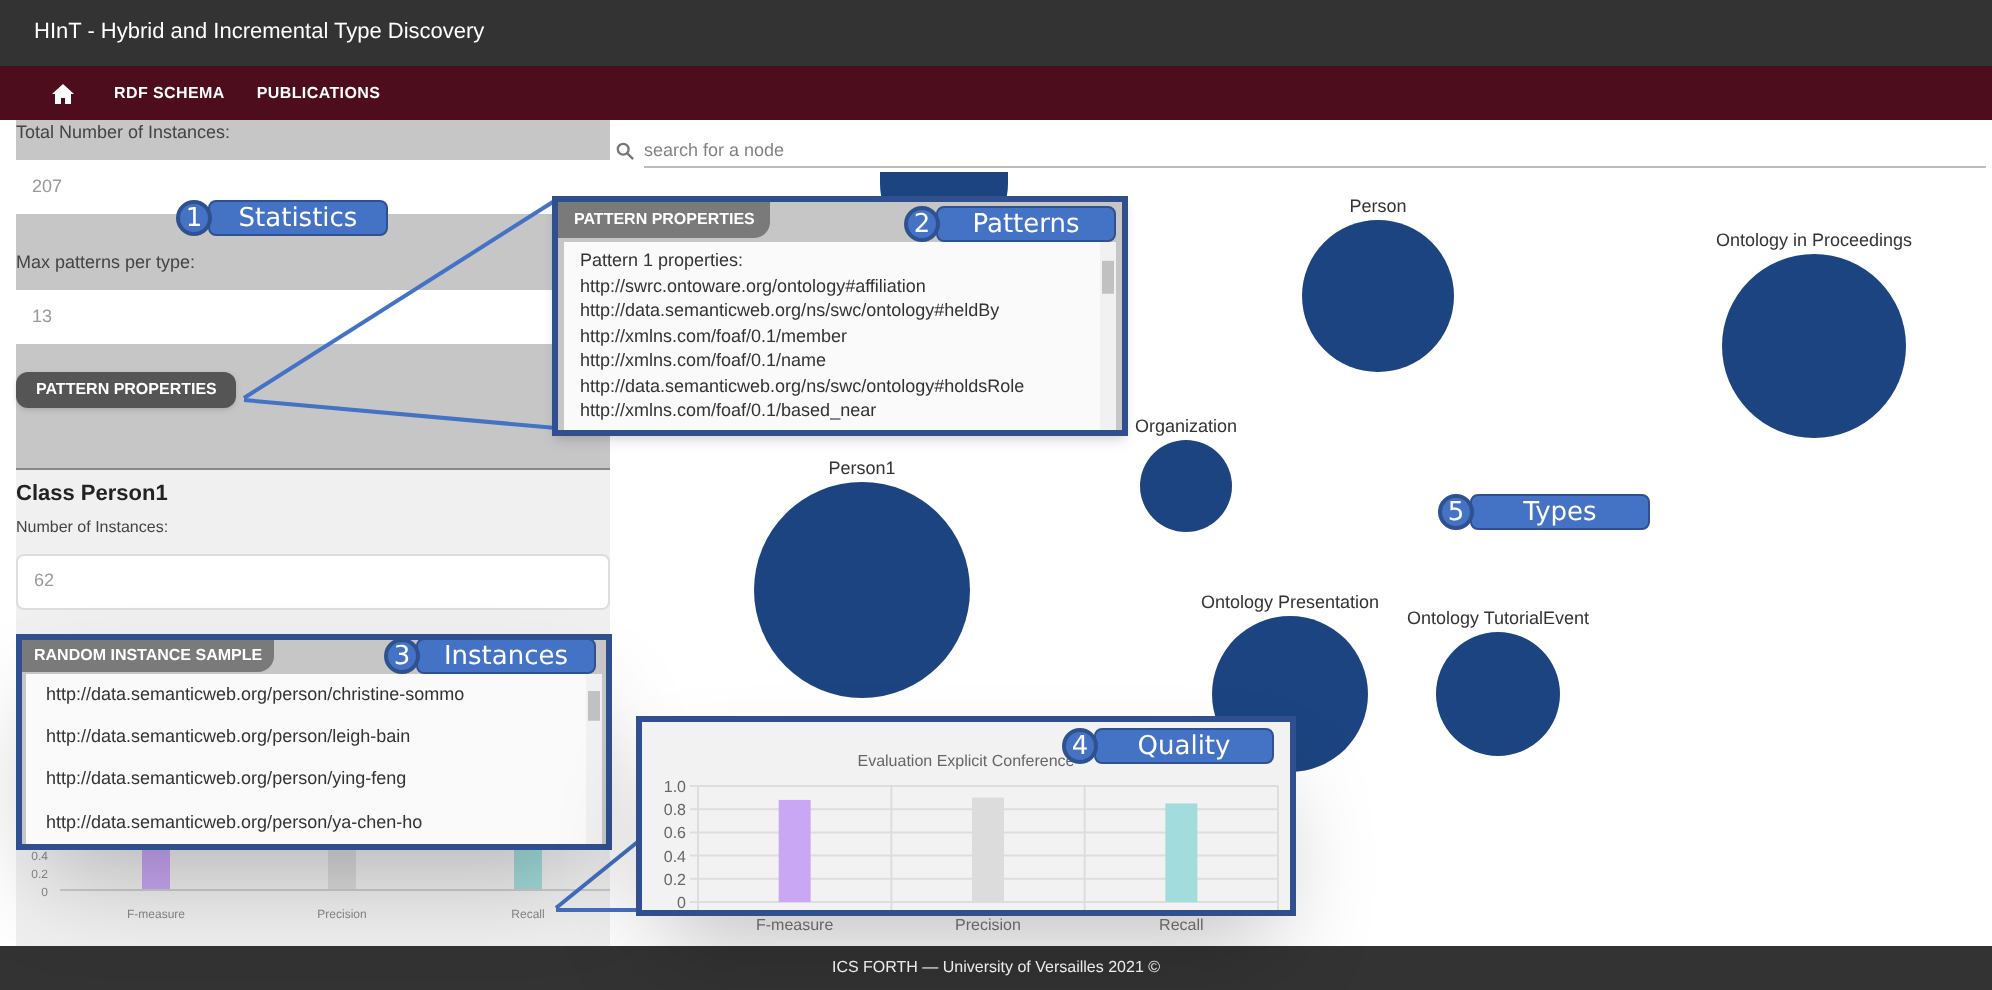 Image resolution: width=1992 pixels, height=990 pixels. What do you see at coordinates (966, 763) in the screenshot?
I see `chart-title: Evaluation Explicit Conference` at bounding box center [966, 763].